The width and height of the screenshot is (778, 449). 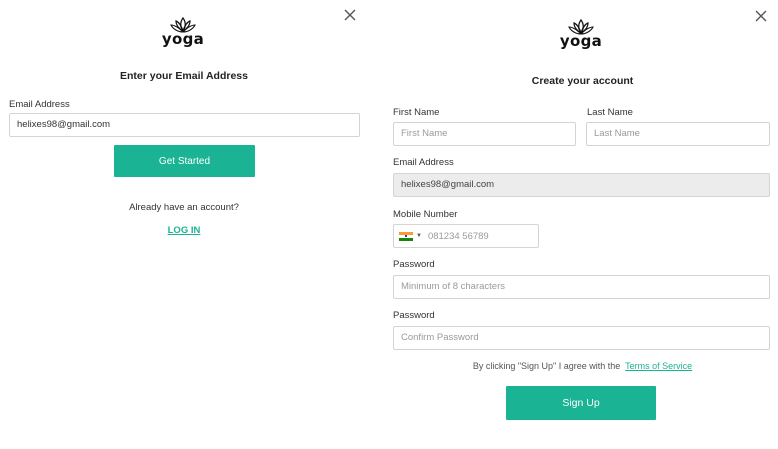 What do you see at coordinates (610, 112) in the screenshot?
I see `last-name-label: Last Name` at bounding box center [610, 112].